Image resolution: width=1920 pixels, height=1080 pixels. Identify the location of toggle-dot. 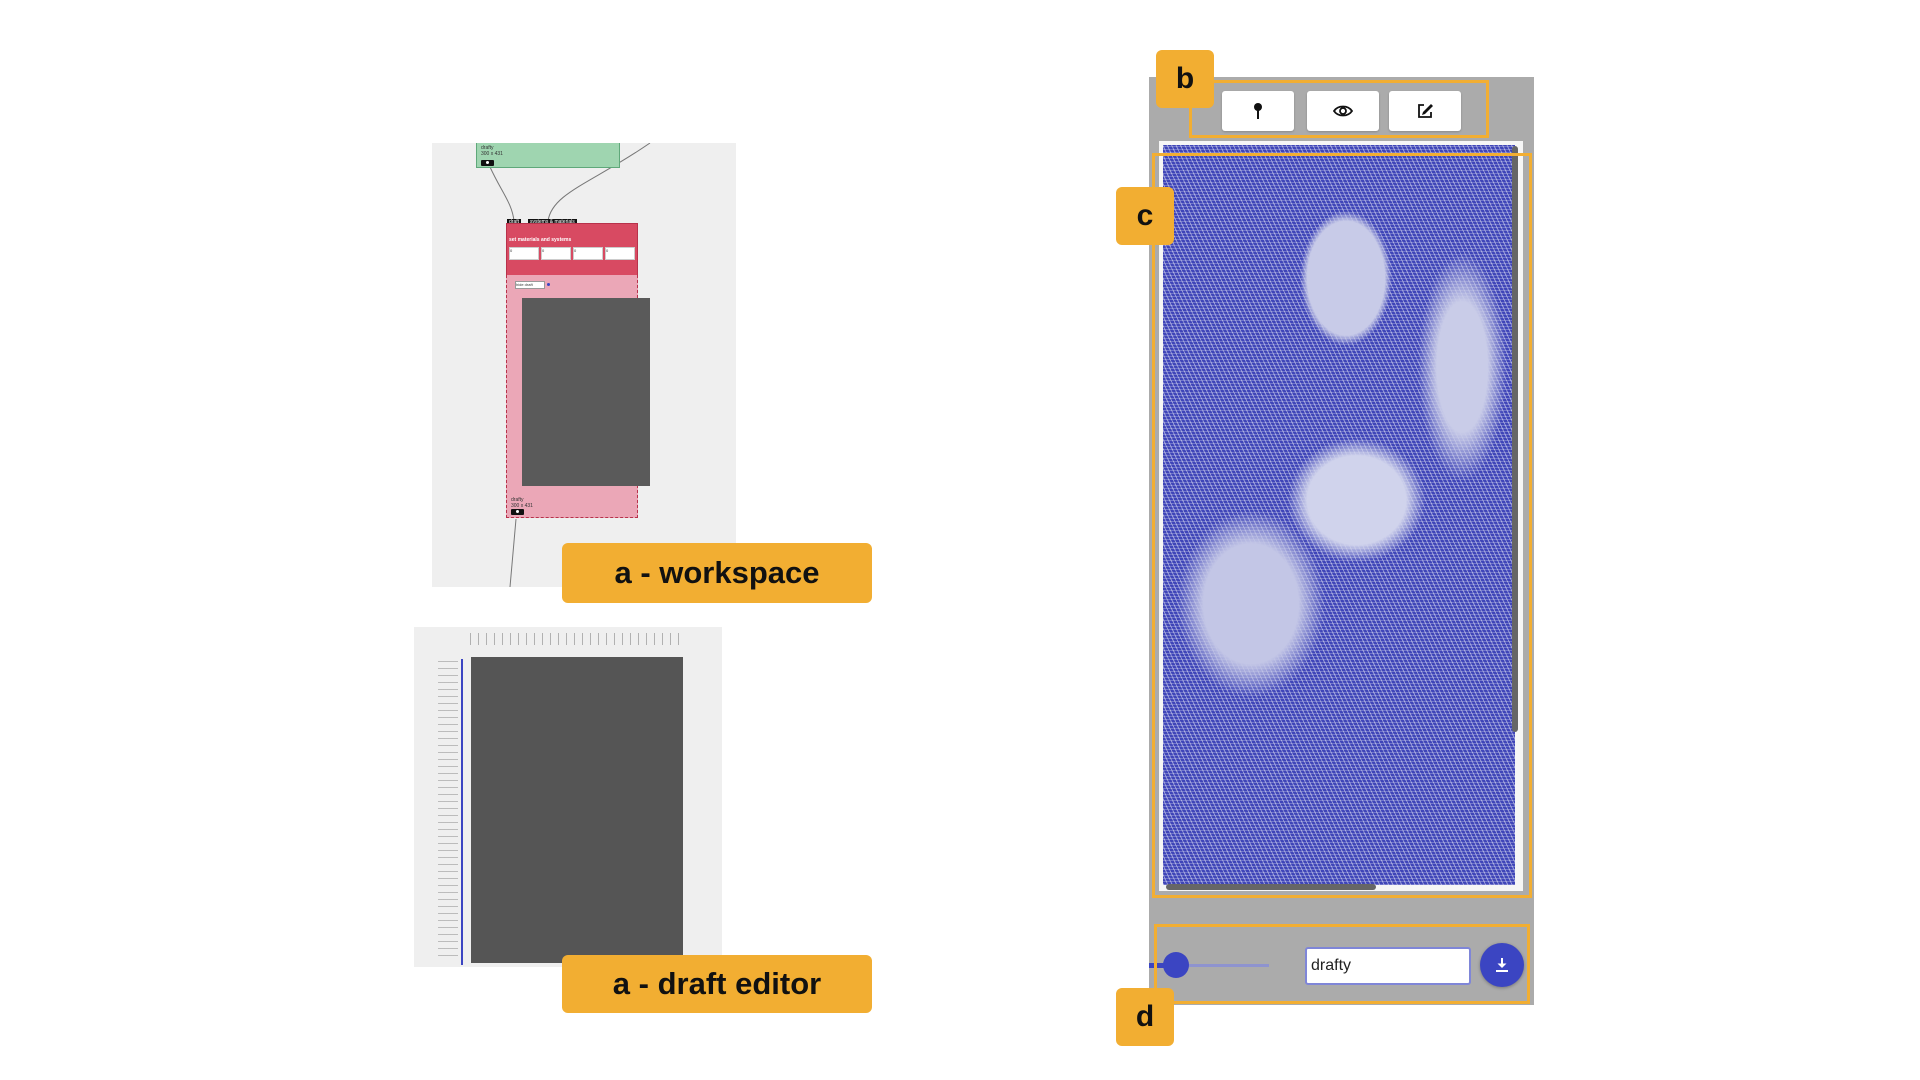
(548, 284).